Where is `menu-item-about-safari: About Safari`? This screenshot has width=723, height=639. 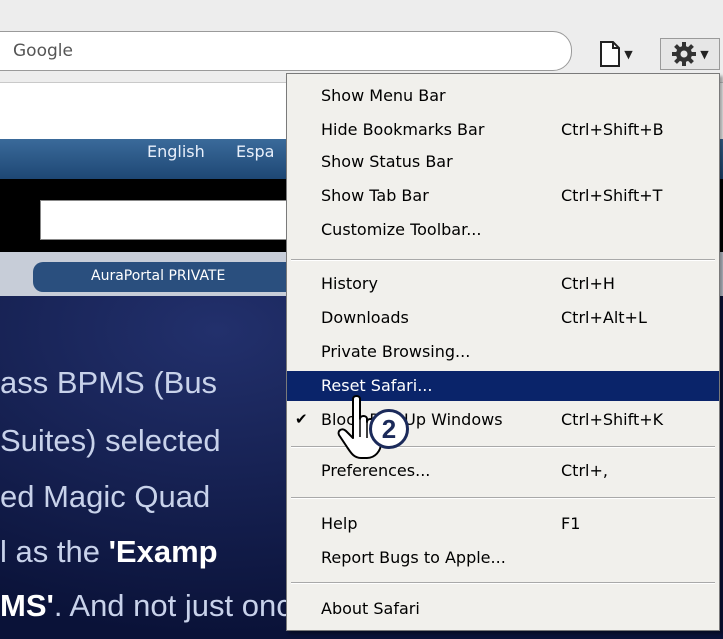
menu-item-about-safari: About Safari is located at coordinates (503, 609).